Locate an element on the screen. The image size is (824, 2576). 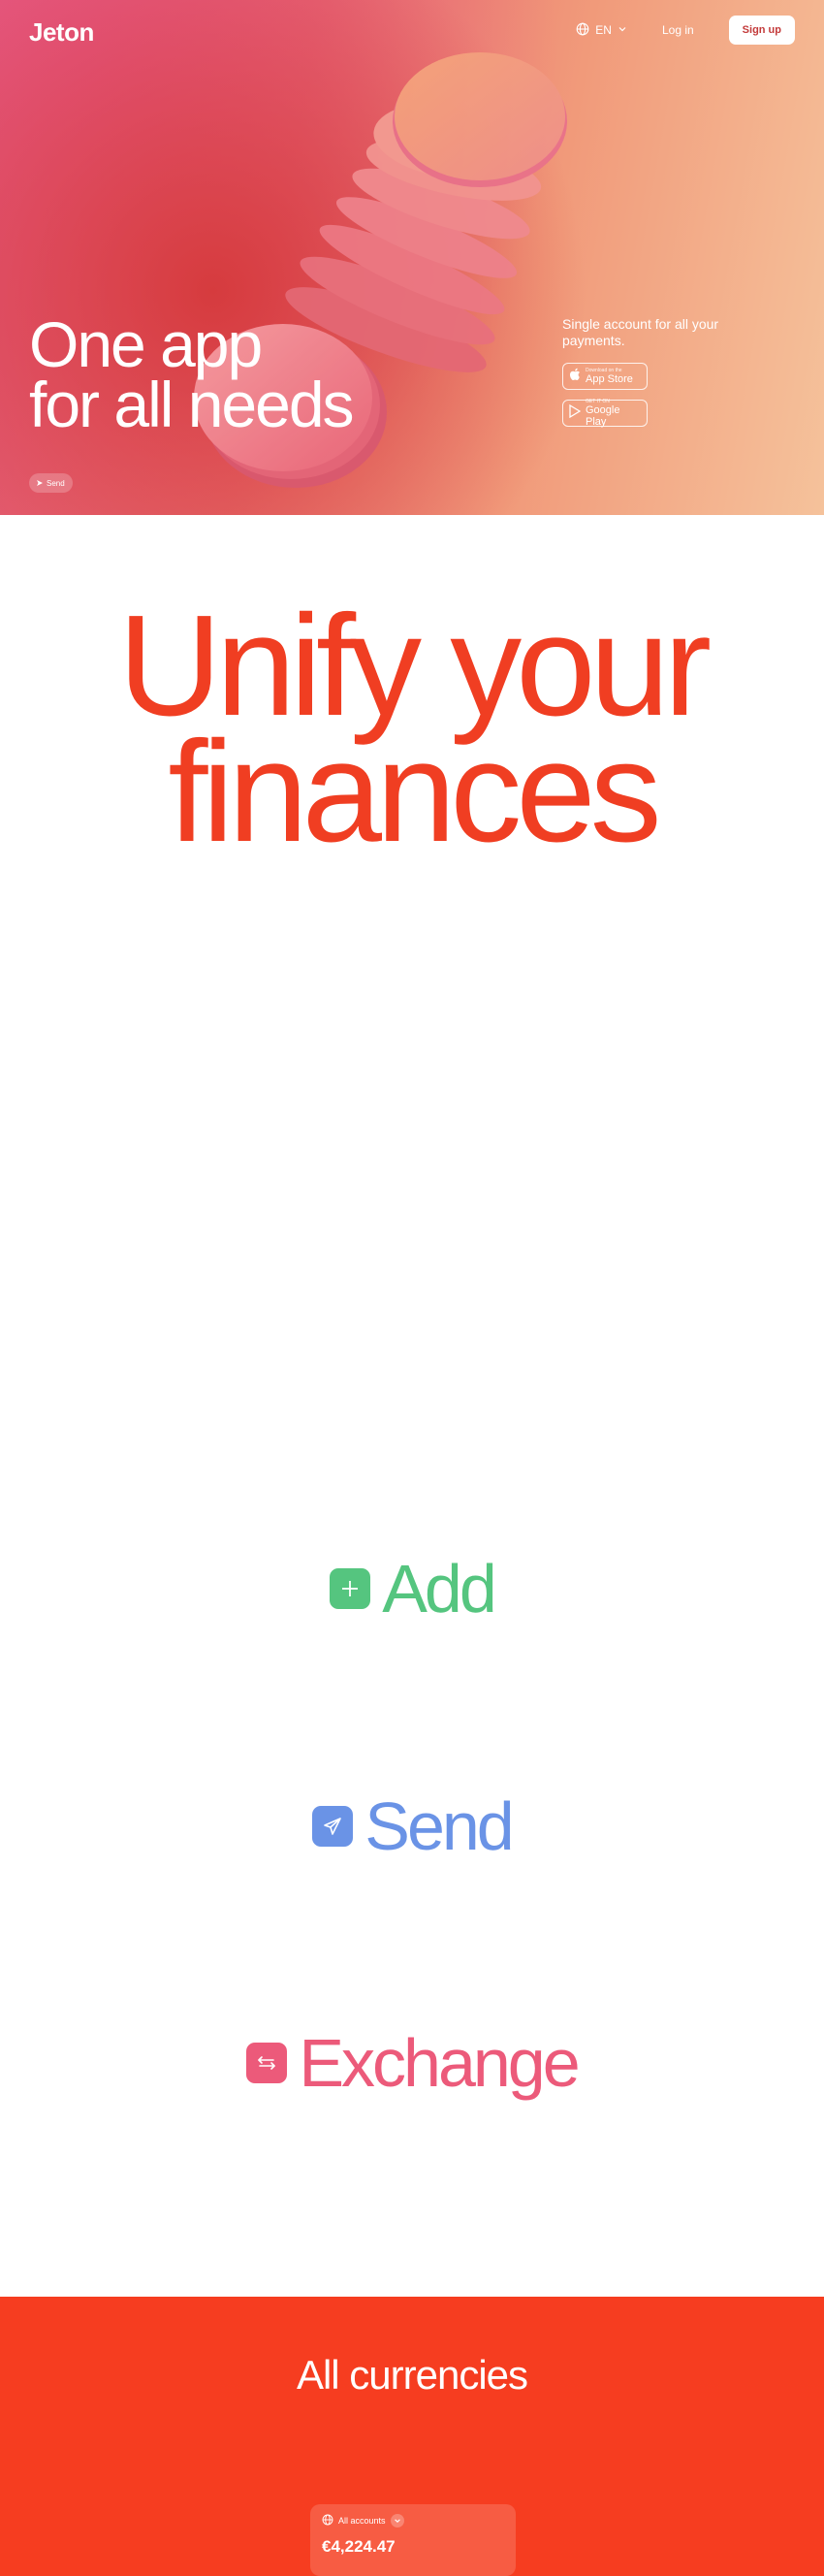
feature-send: Send is located at coordinates (412, 1826).